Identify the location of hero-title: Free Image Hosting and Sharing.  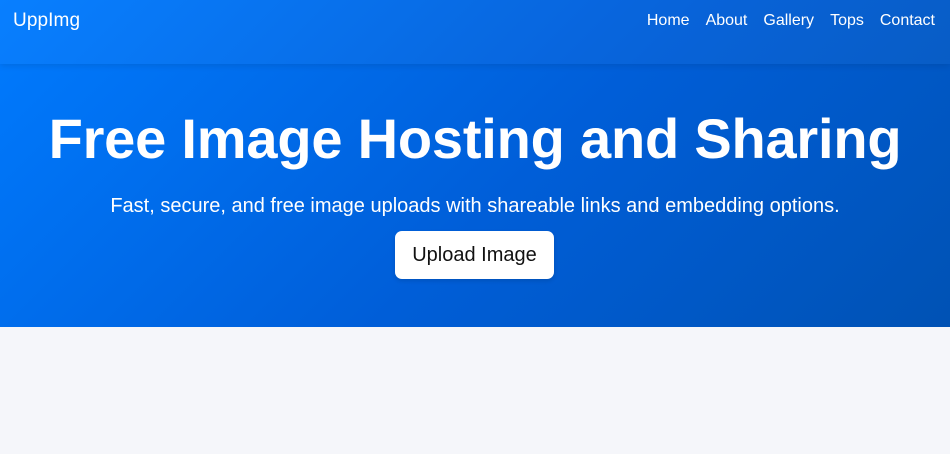
(475, 138).